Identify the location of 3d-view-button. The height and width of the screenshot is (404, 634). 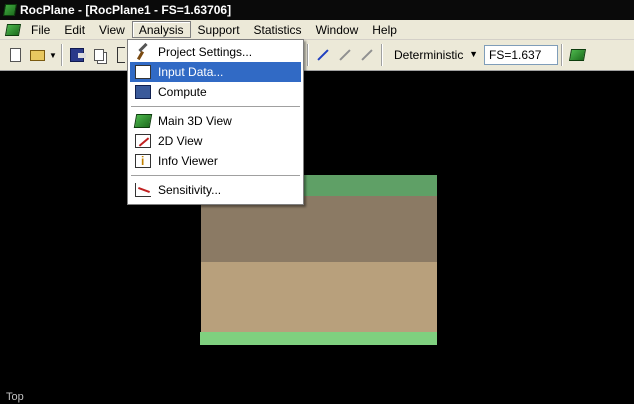
(577, 55).